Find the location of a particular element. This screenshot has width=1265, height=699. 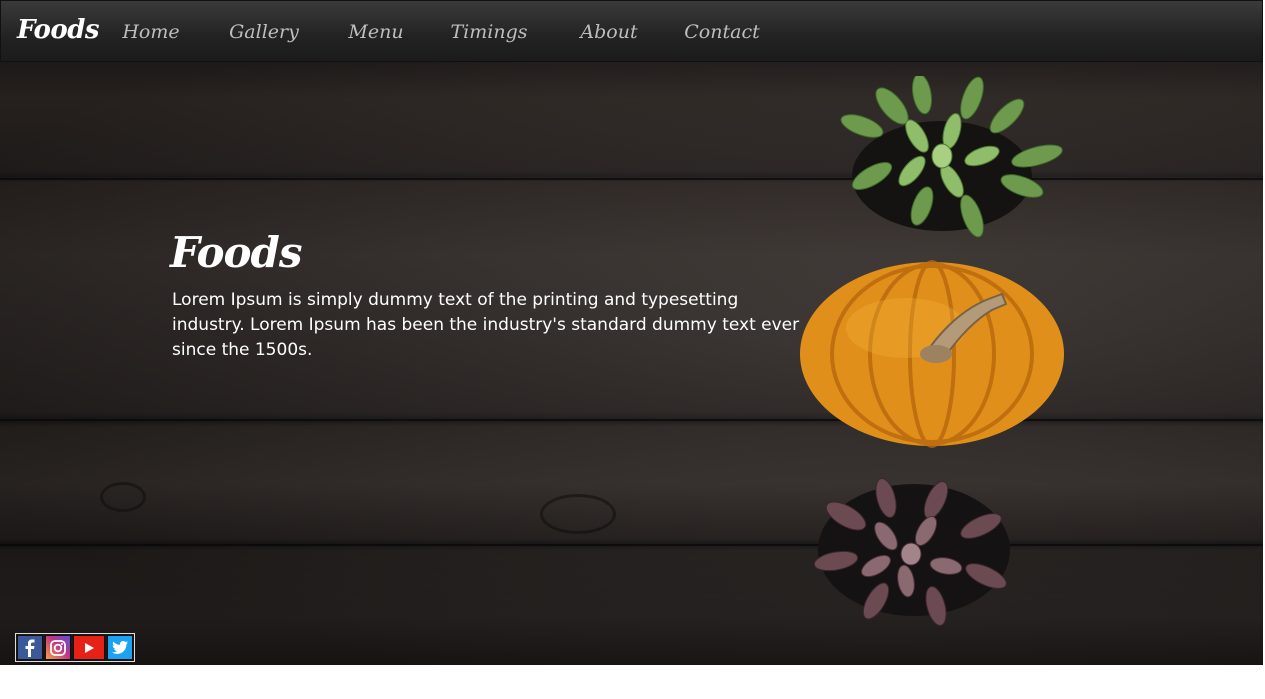

brand-logo: Foods is located at coordinates (58, 30).